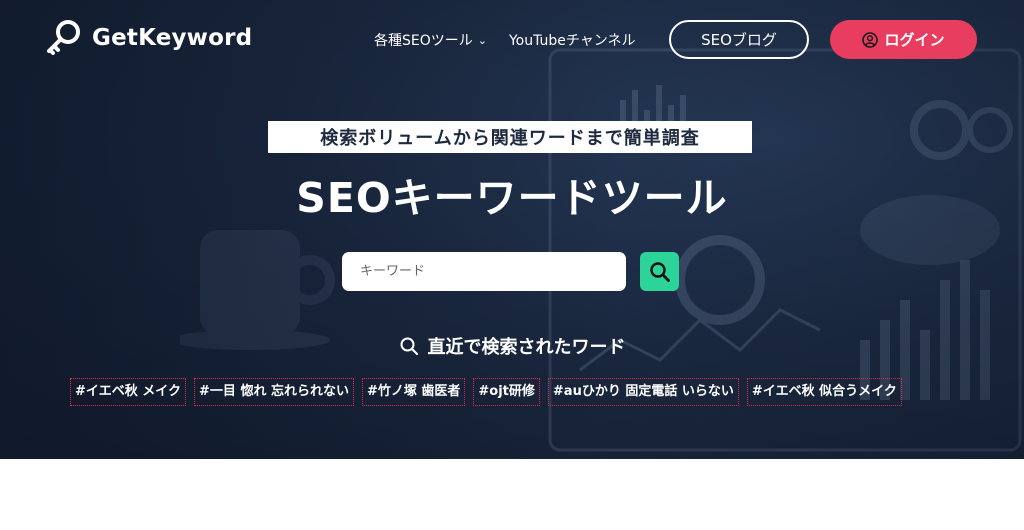  I want to click on nav-item-label: YouTubeチャンネル, so click(572, 41).